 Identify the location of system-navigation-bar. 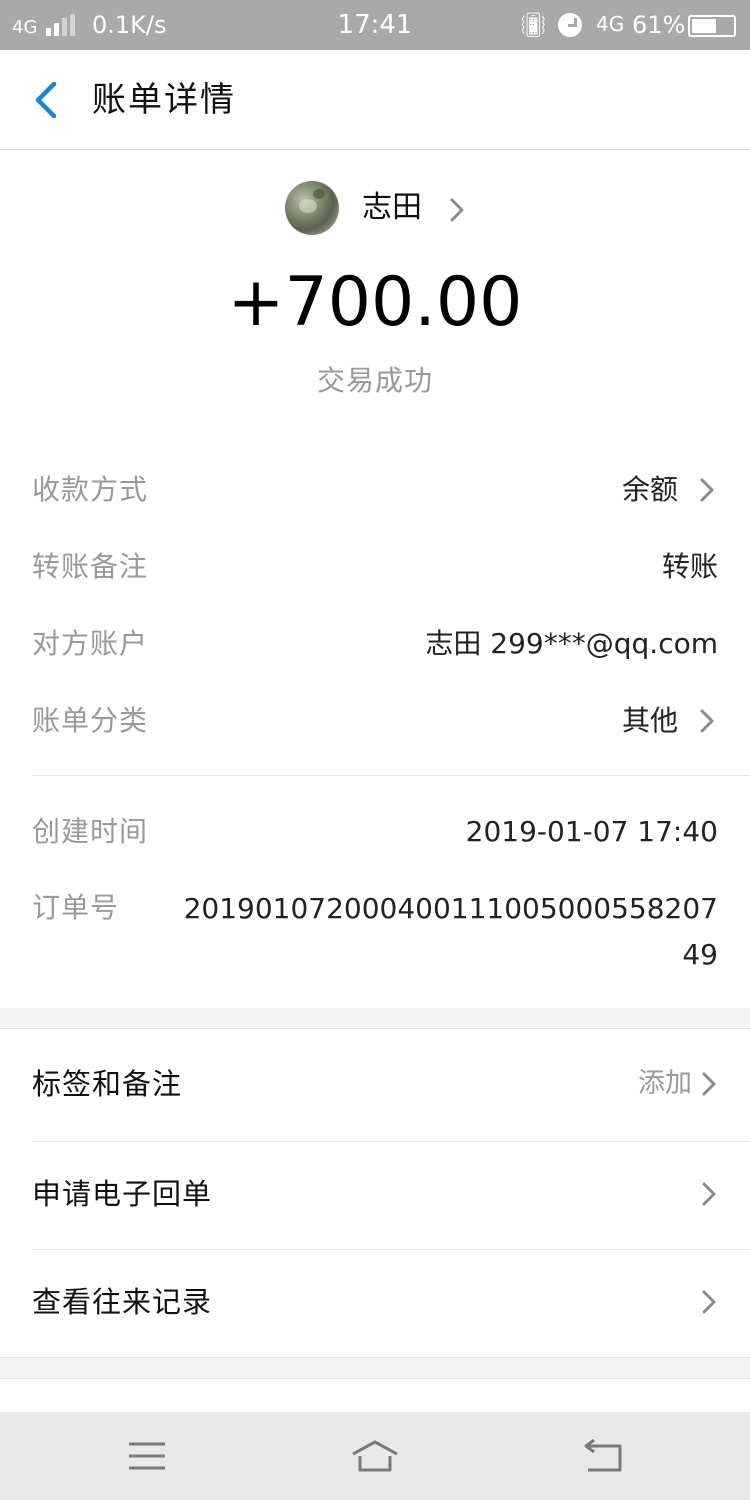
(375, 1456).